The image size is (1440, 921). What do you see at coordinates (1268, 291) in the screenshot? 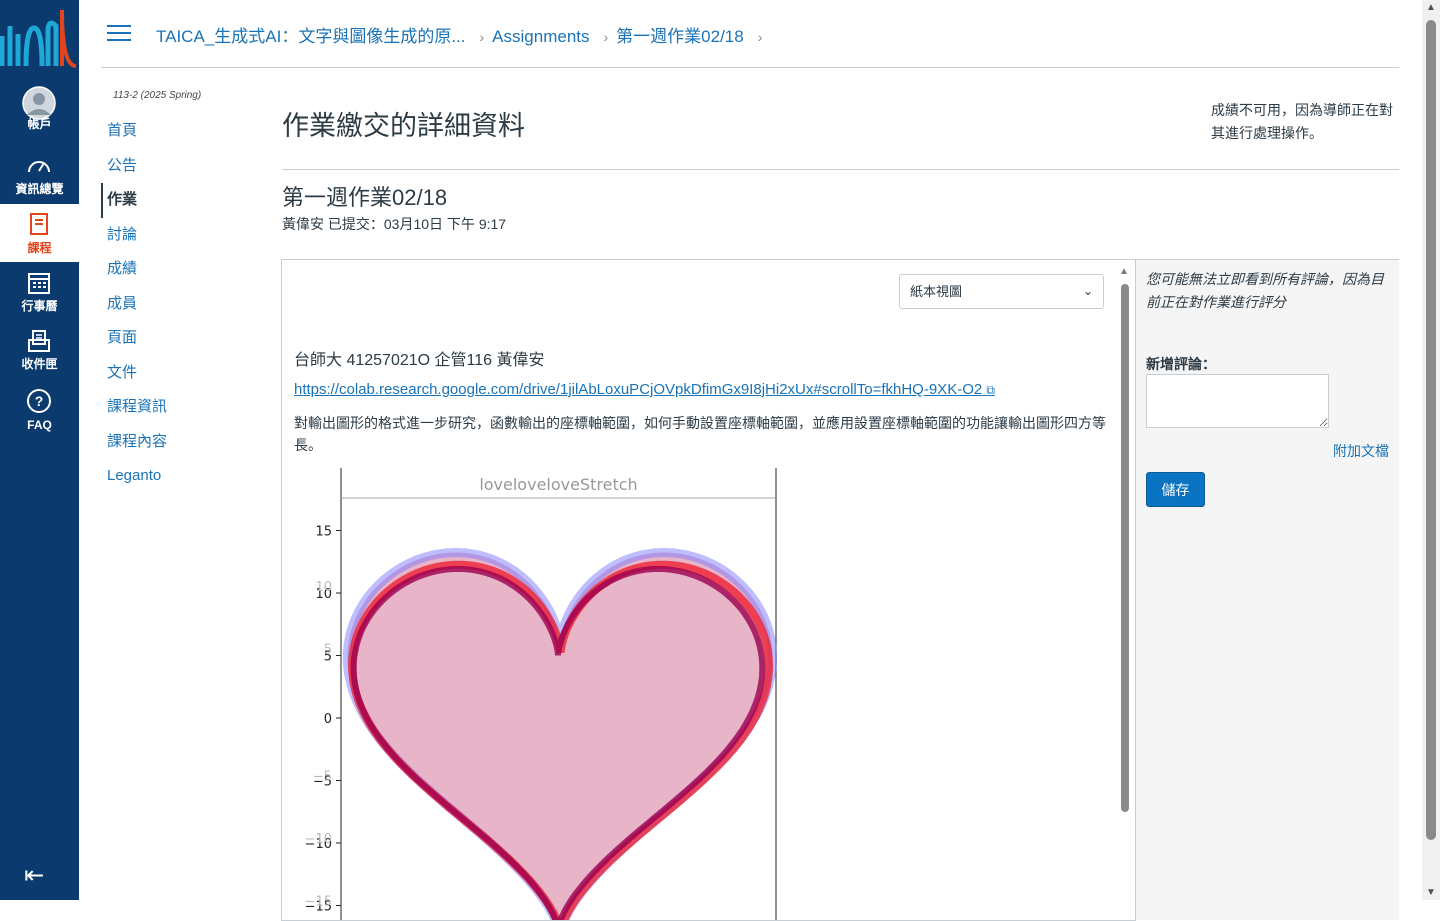
I see `comments-visibility-note: 您可能無法立即看到所有評論，因為目前正在對作業進行評分` at bounding box center [1268, 291].